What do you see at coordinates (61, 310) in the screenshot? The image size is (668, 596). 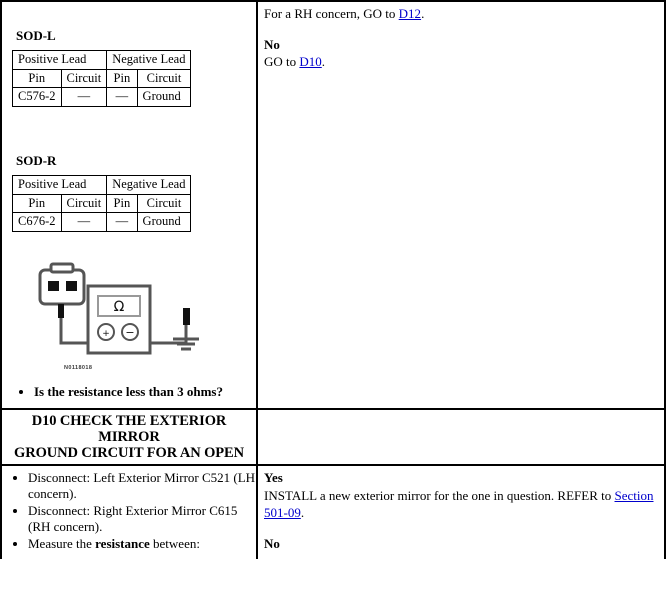 I see `probe-tip-positive` at bounding box center [61, 310].